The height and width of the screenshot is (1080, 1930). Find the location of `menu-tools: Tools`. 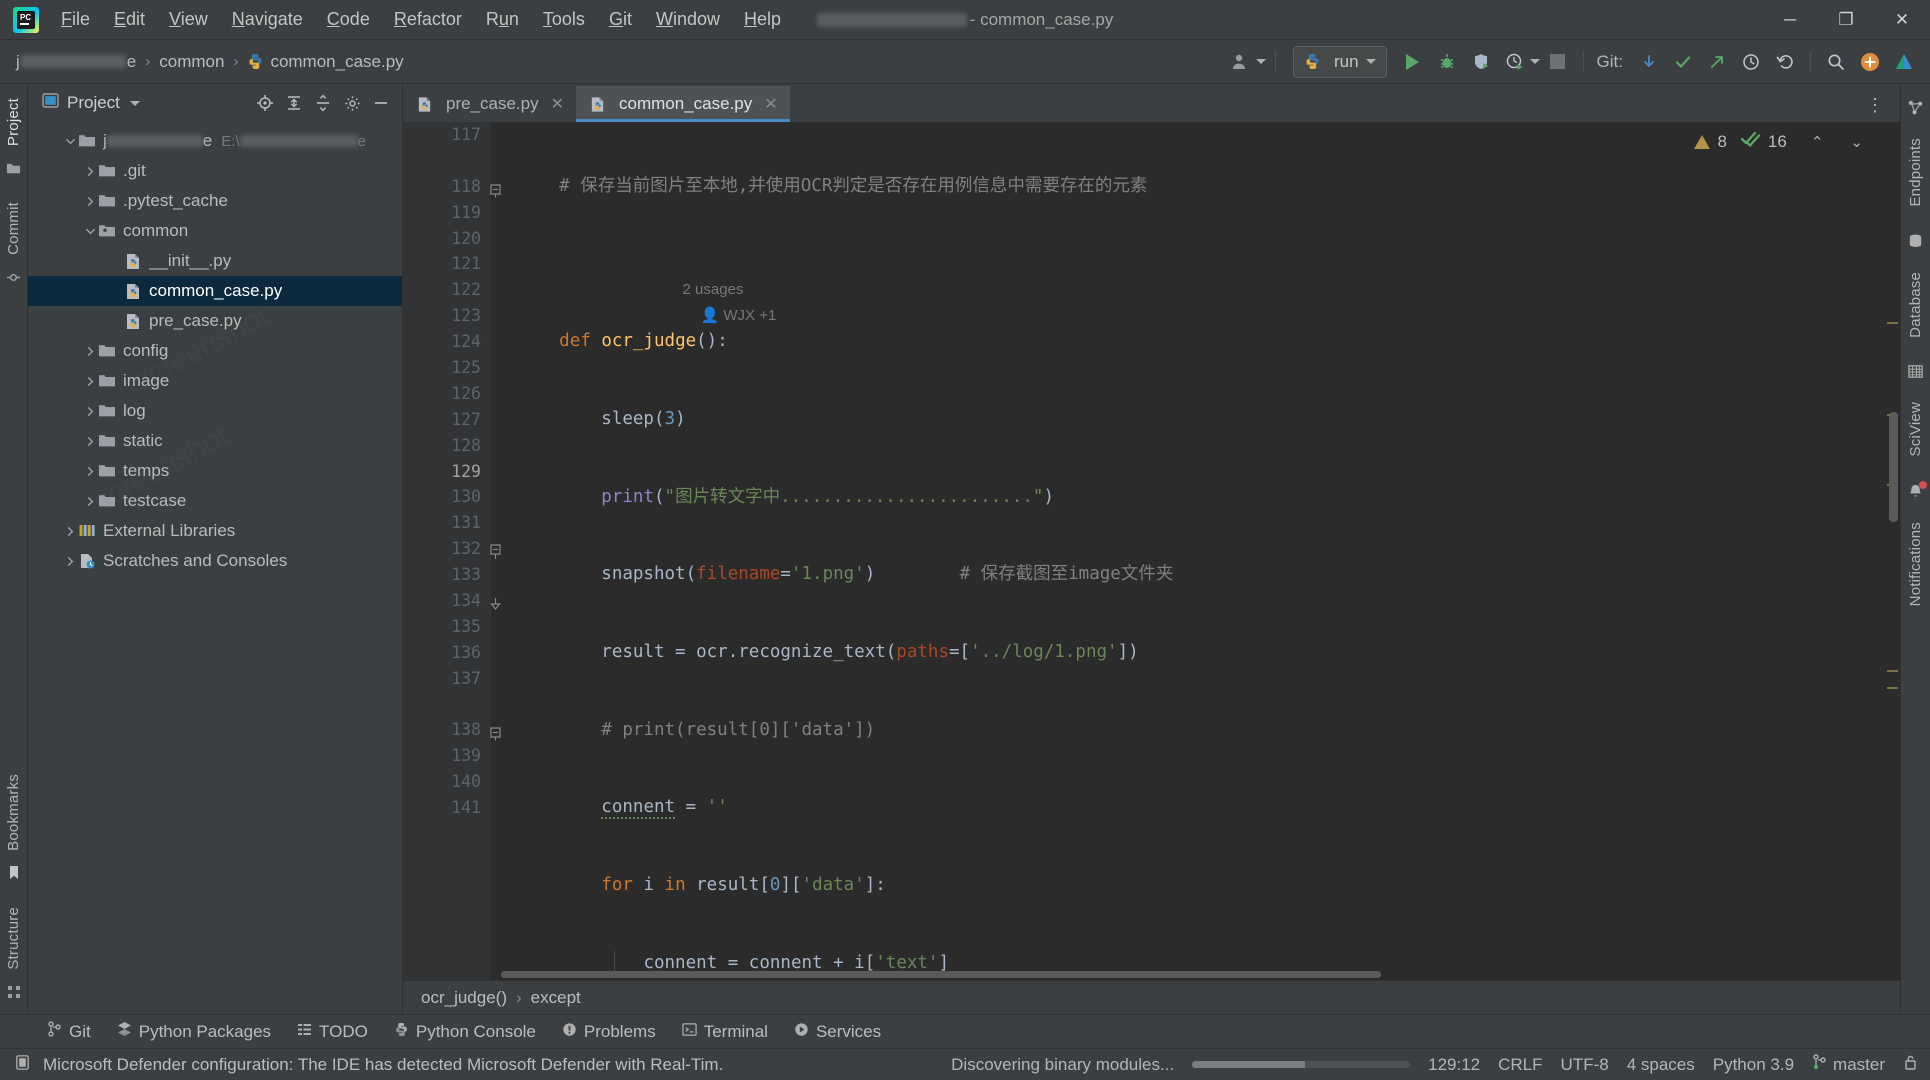

menu-tools: Tools is located at coordinates (564, 19).